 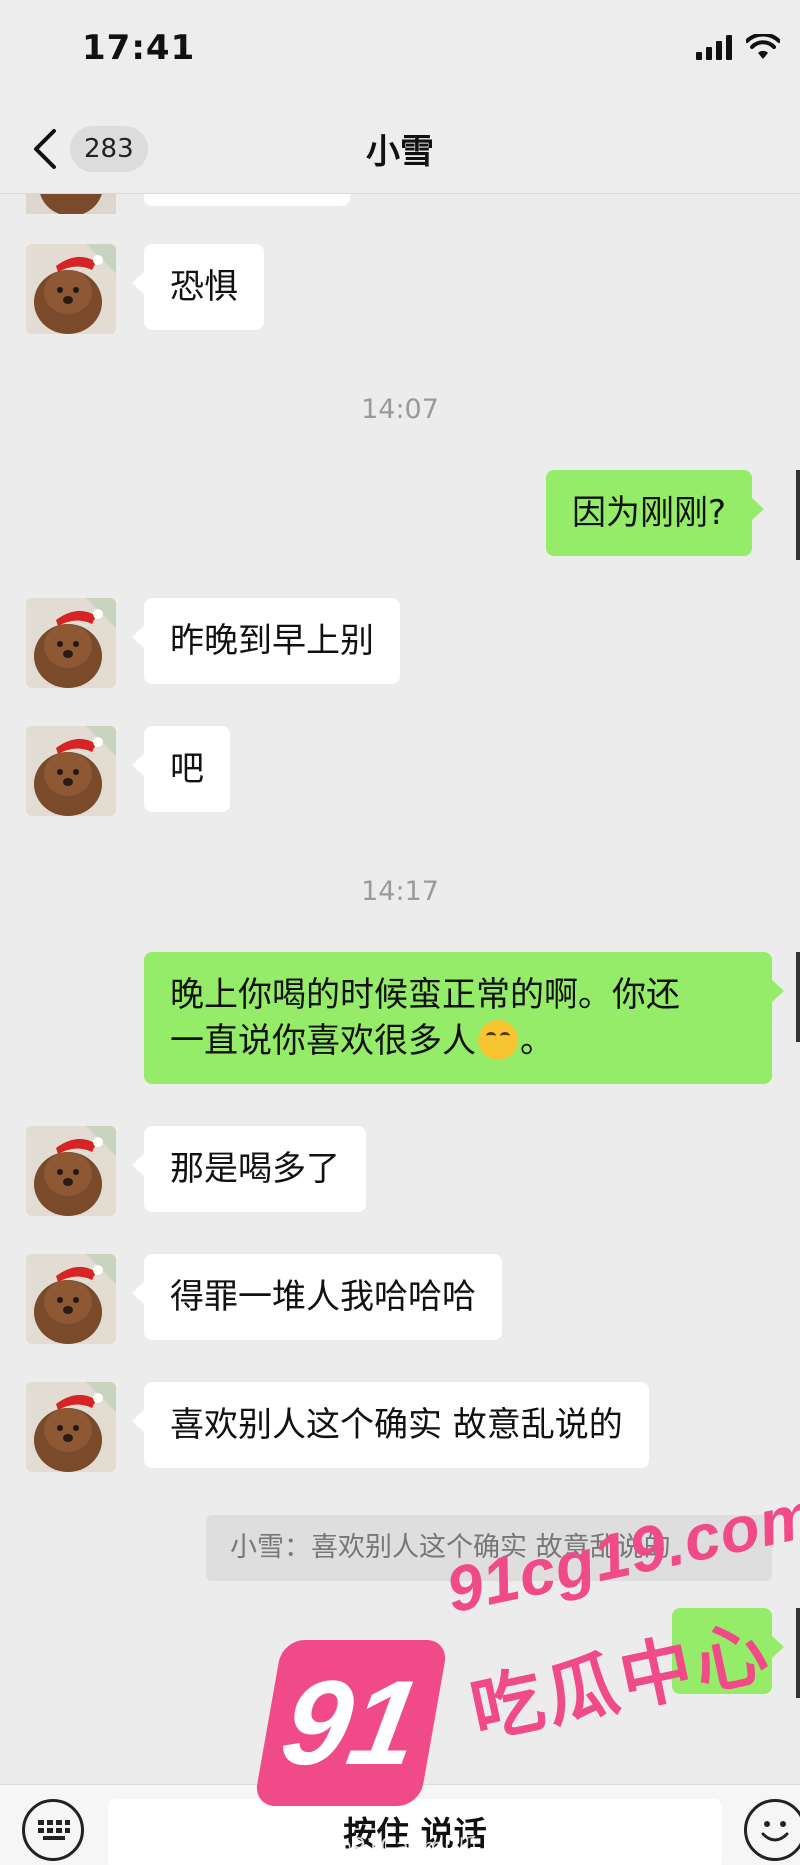 I want to click on message-text-line: 晚上你喝的时候蛮正常的啊。你还, so click(x=425, y=995).